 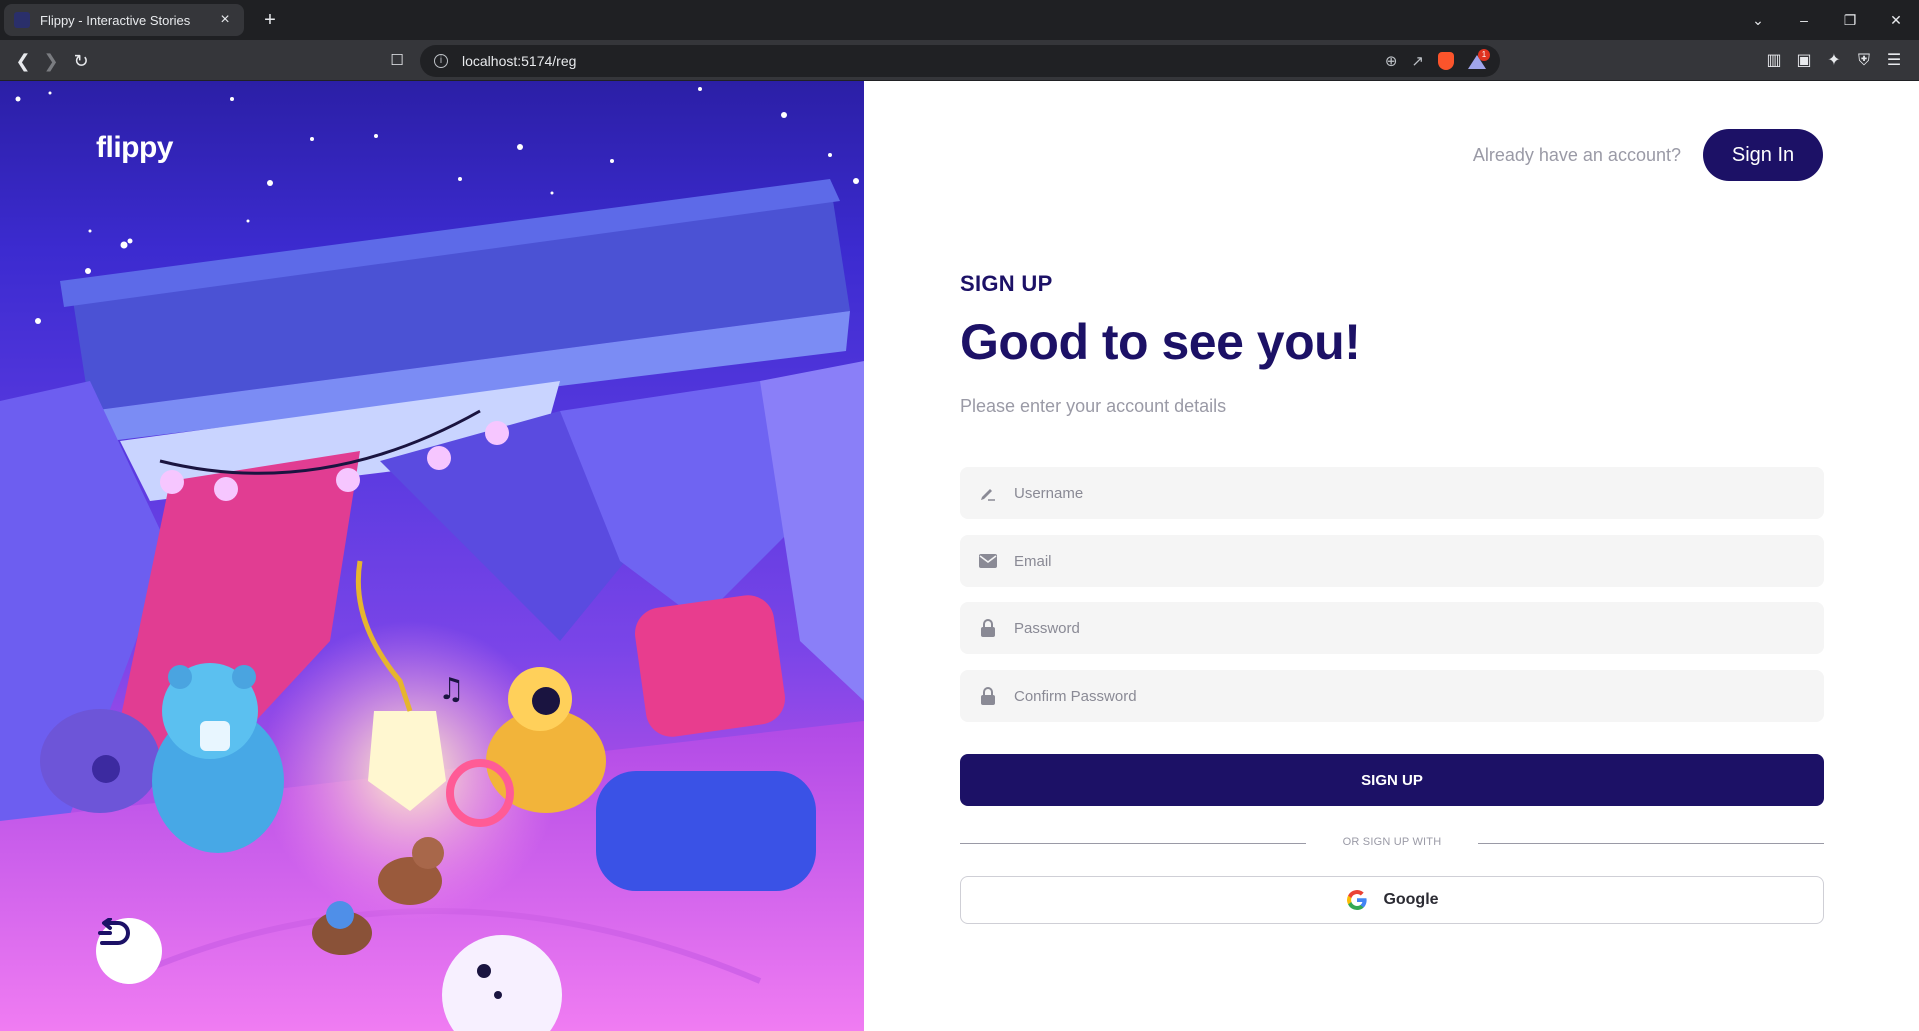 I want to click on brave-shields-icon, so click(x=1446, y=61).